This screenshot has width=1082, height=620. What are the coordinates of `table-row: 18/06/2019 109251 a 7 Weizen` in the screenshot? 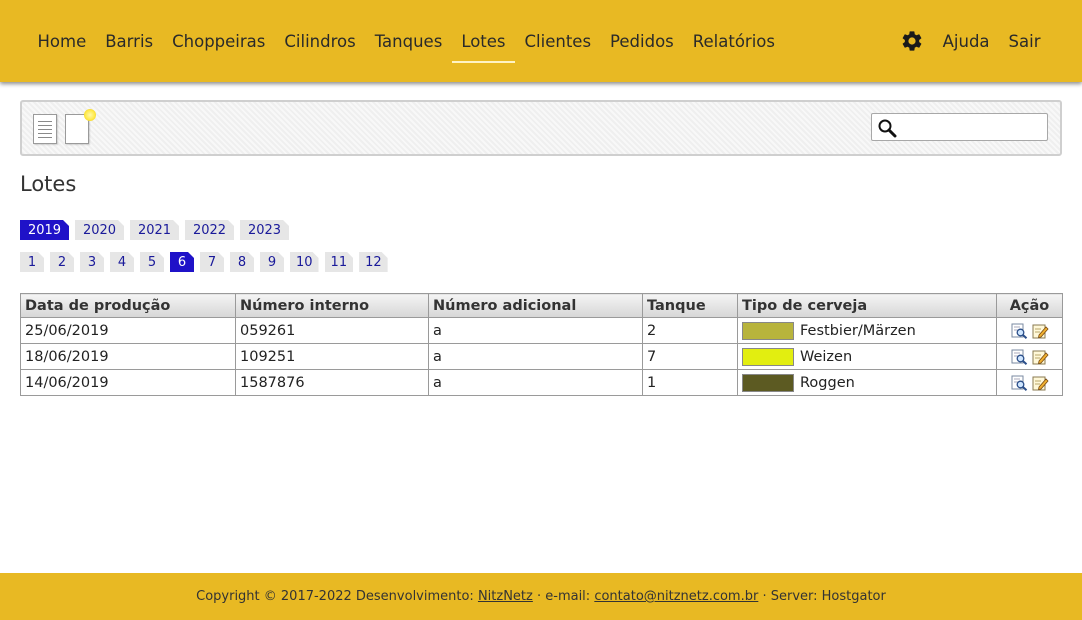 It's located at (541, 356).